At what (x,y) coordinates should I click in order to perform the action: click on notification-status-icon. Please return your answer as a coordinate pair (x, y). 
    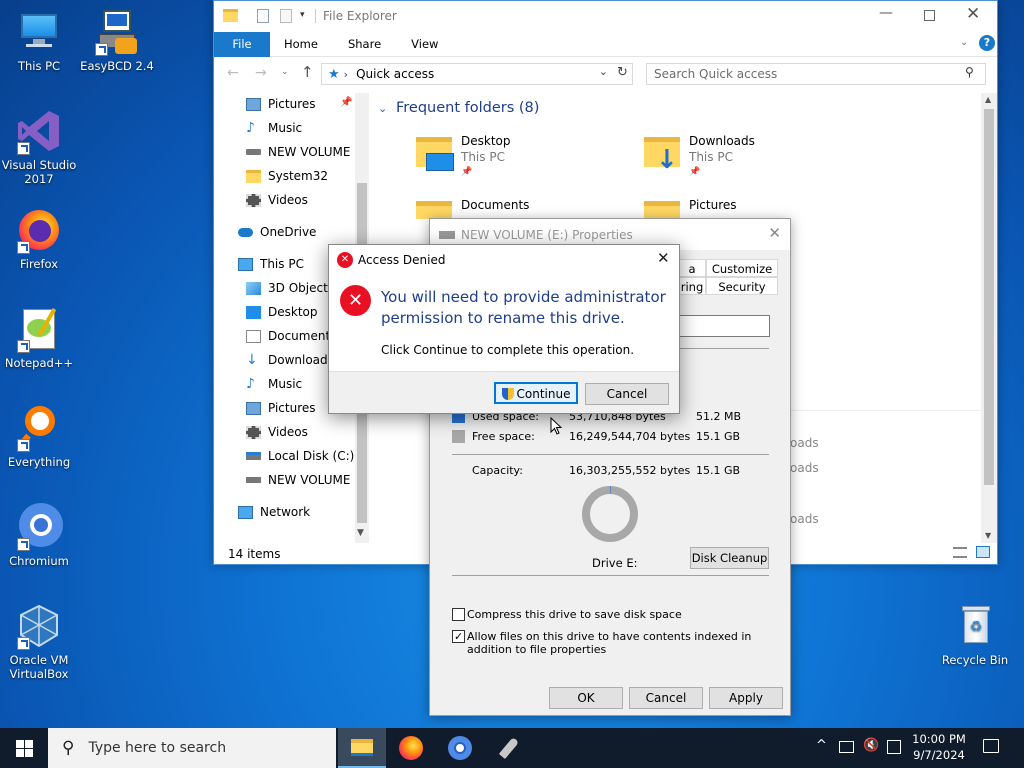
    Looking at the image, I should click on (894, 747).